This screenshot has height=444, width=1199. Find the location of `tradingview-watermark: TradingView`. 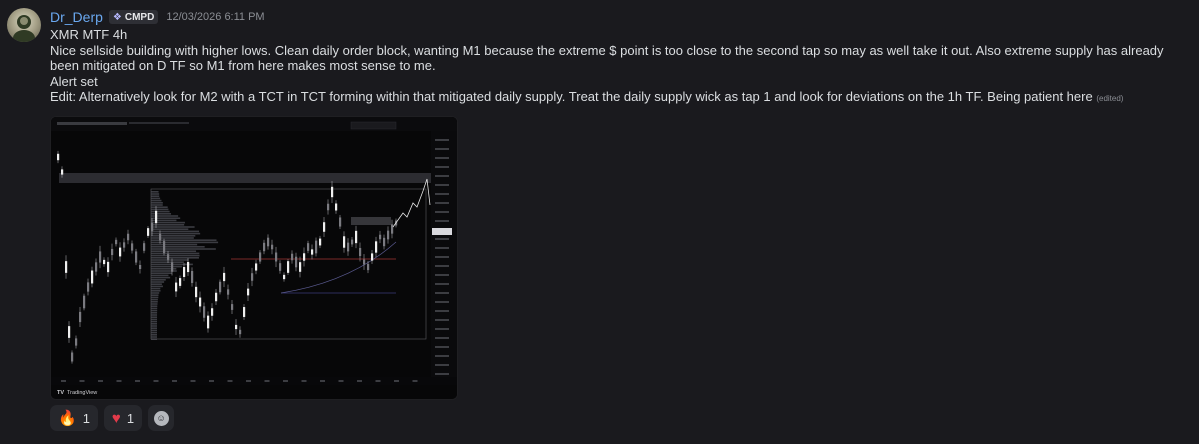

tradingview-watermark: TradingView is located at coordinates (82, 393).